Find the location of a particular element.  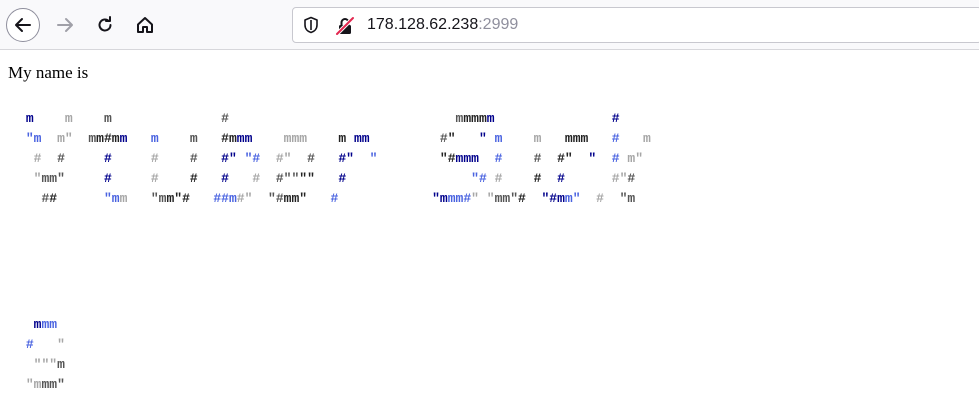

back-button is located at coordinates (23, 25).